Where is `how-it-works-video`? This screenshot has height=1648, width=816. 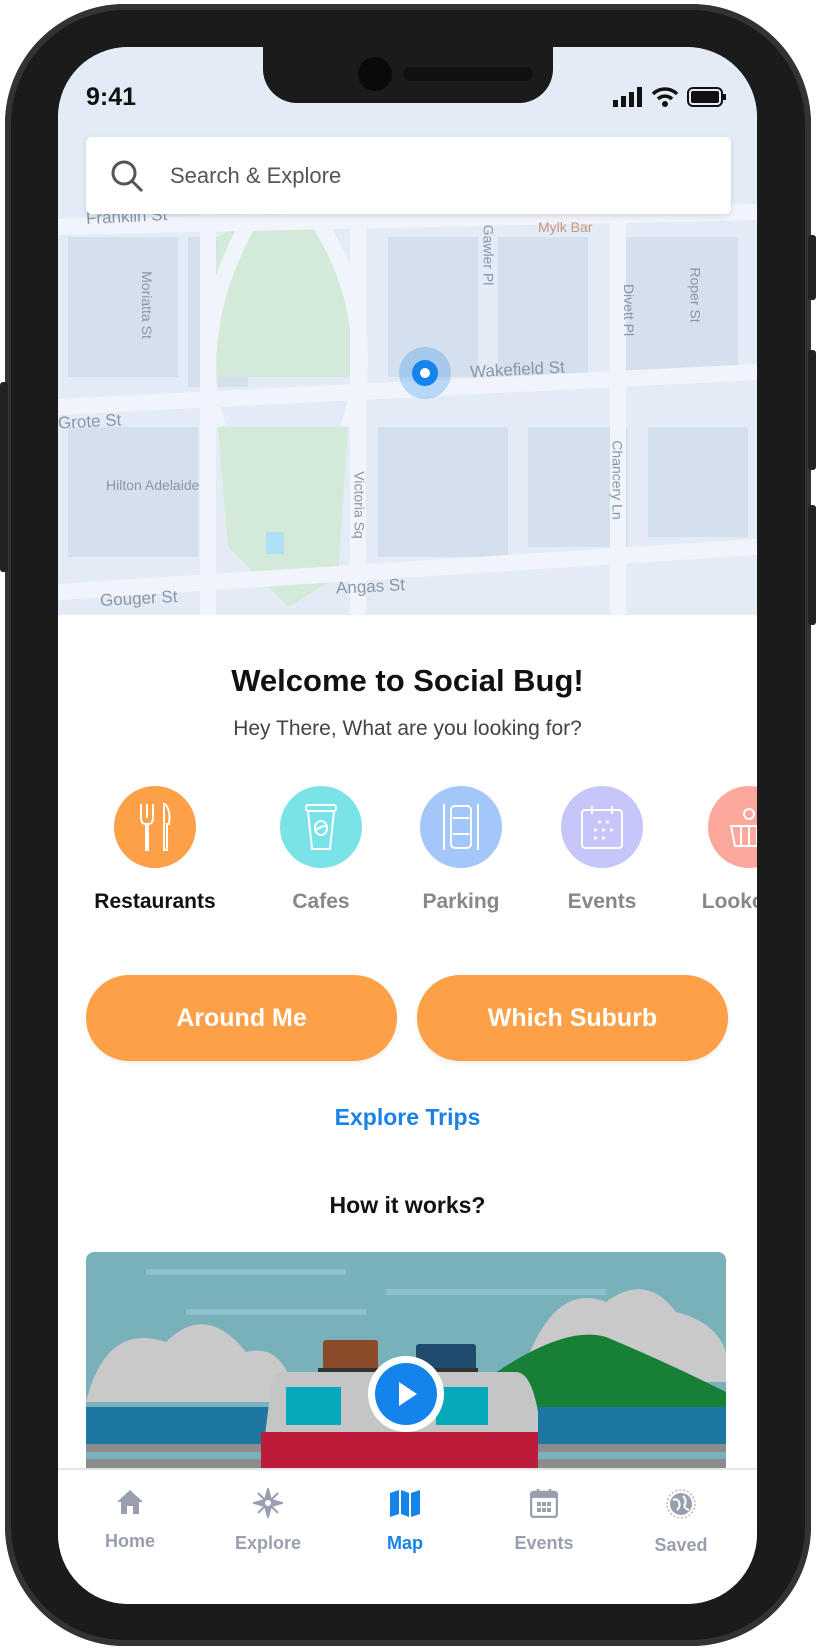
how-it-works-video is located at coordinates (406, 1360).